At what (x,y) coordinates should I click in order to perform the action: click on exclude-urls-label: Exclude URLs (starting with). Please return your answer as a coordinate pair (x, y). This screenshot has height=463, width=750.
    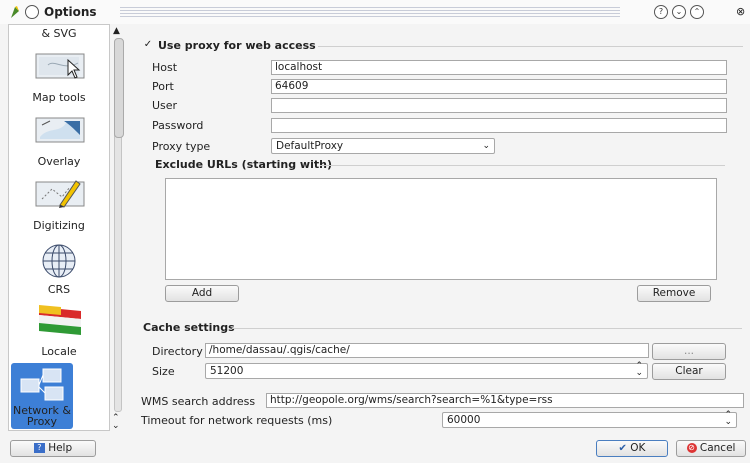
    Looking at the image, I should click on (243, 164).